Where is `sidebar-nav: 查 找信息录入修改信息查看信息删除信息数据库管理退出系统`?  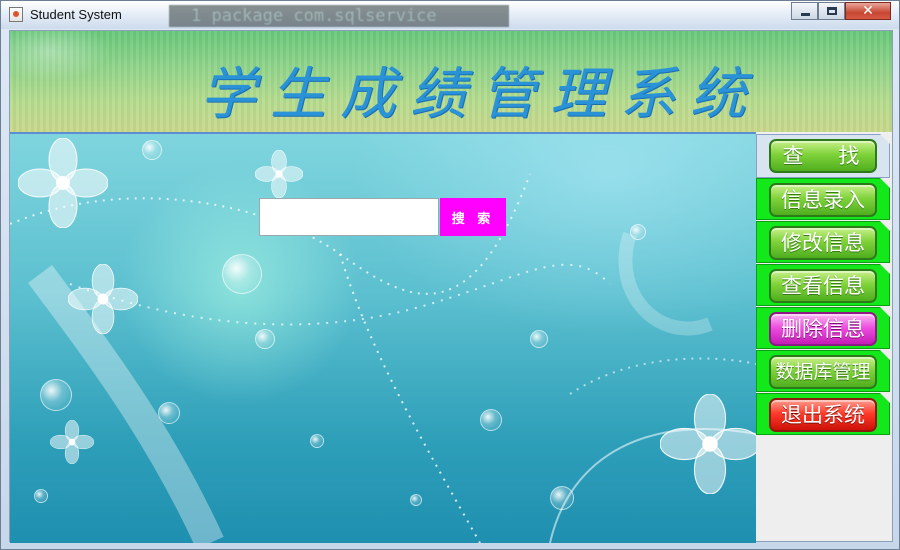
sidebar-nav: 查 找信息录入修改信息查看信息删除信息数据库管理退出系统 is located at coordinates (824, 337).